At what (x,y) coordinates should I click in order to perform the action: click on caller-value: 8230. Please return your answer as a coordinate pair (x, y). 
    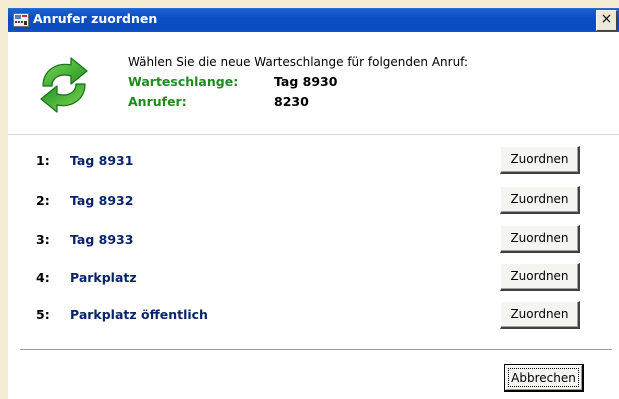
    Looking at the image, I should click on (291, 101).